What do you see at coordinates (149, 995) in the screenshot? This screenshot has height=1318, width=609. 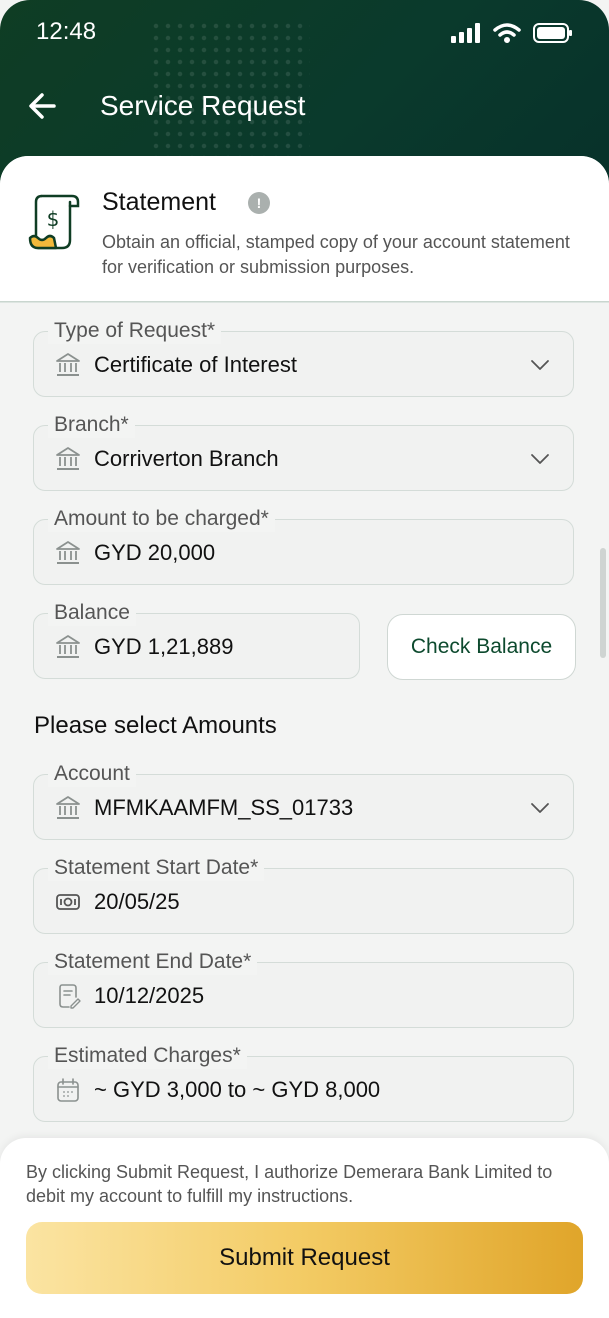 I see `end-date-value: 10/12/2025` at bounding box center [149, 995].